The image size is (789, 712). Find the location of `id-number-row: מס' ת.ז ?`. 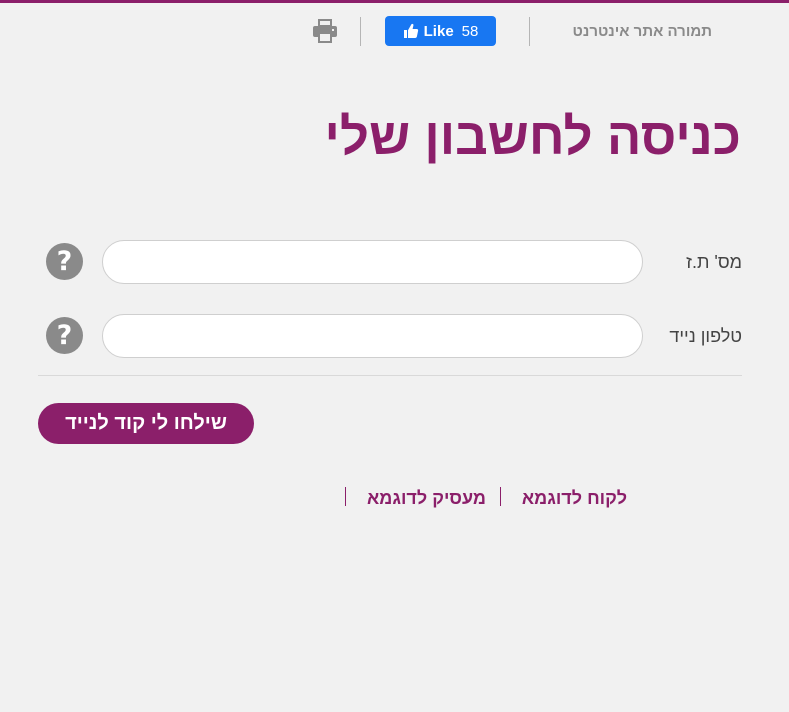

id-number-row: מס' ת.ז ? is located at coordinates (394, 262).